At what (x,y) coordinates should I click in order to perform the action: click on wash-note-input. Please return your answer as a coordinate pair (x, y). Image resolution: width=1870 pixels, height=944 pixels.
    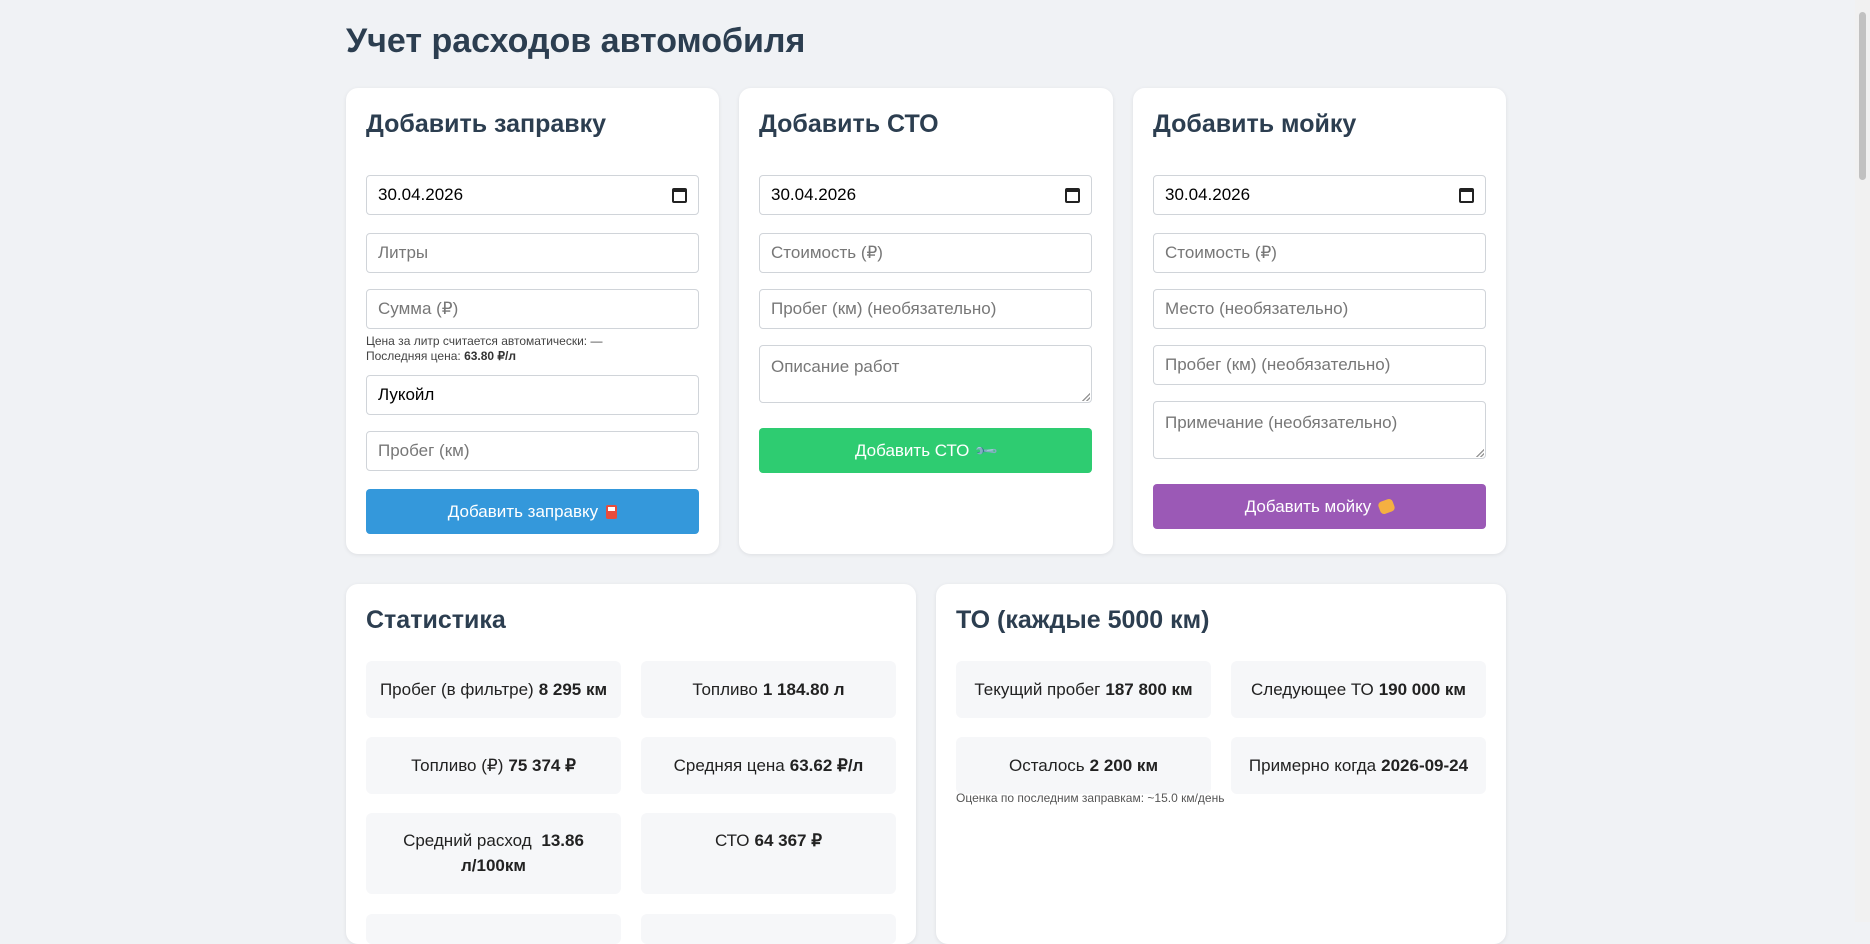
    Looking at the image, I should click on (1319, 430).